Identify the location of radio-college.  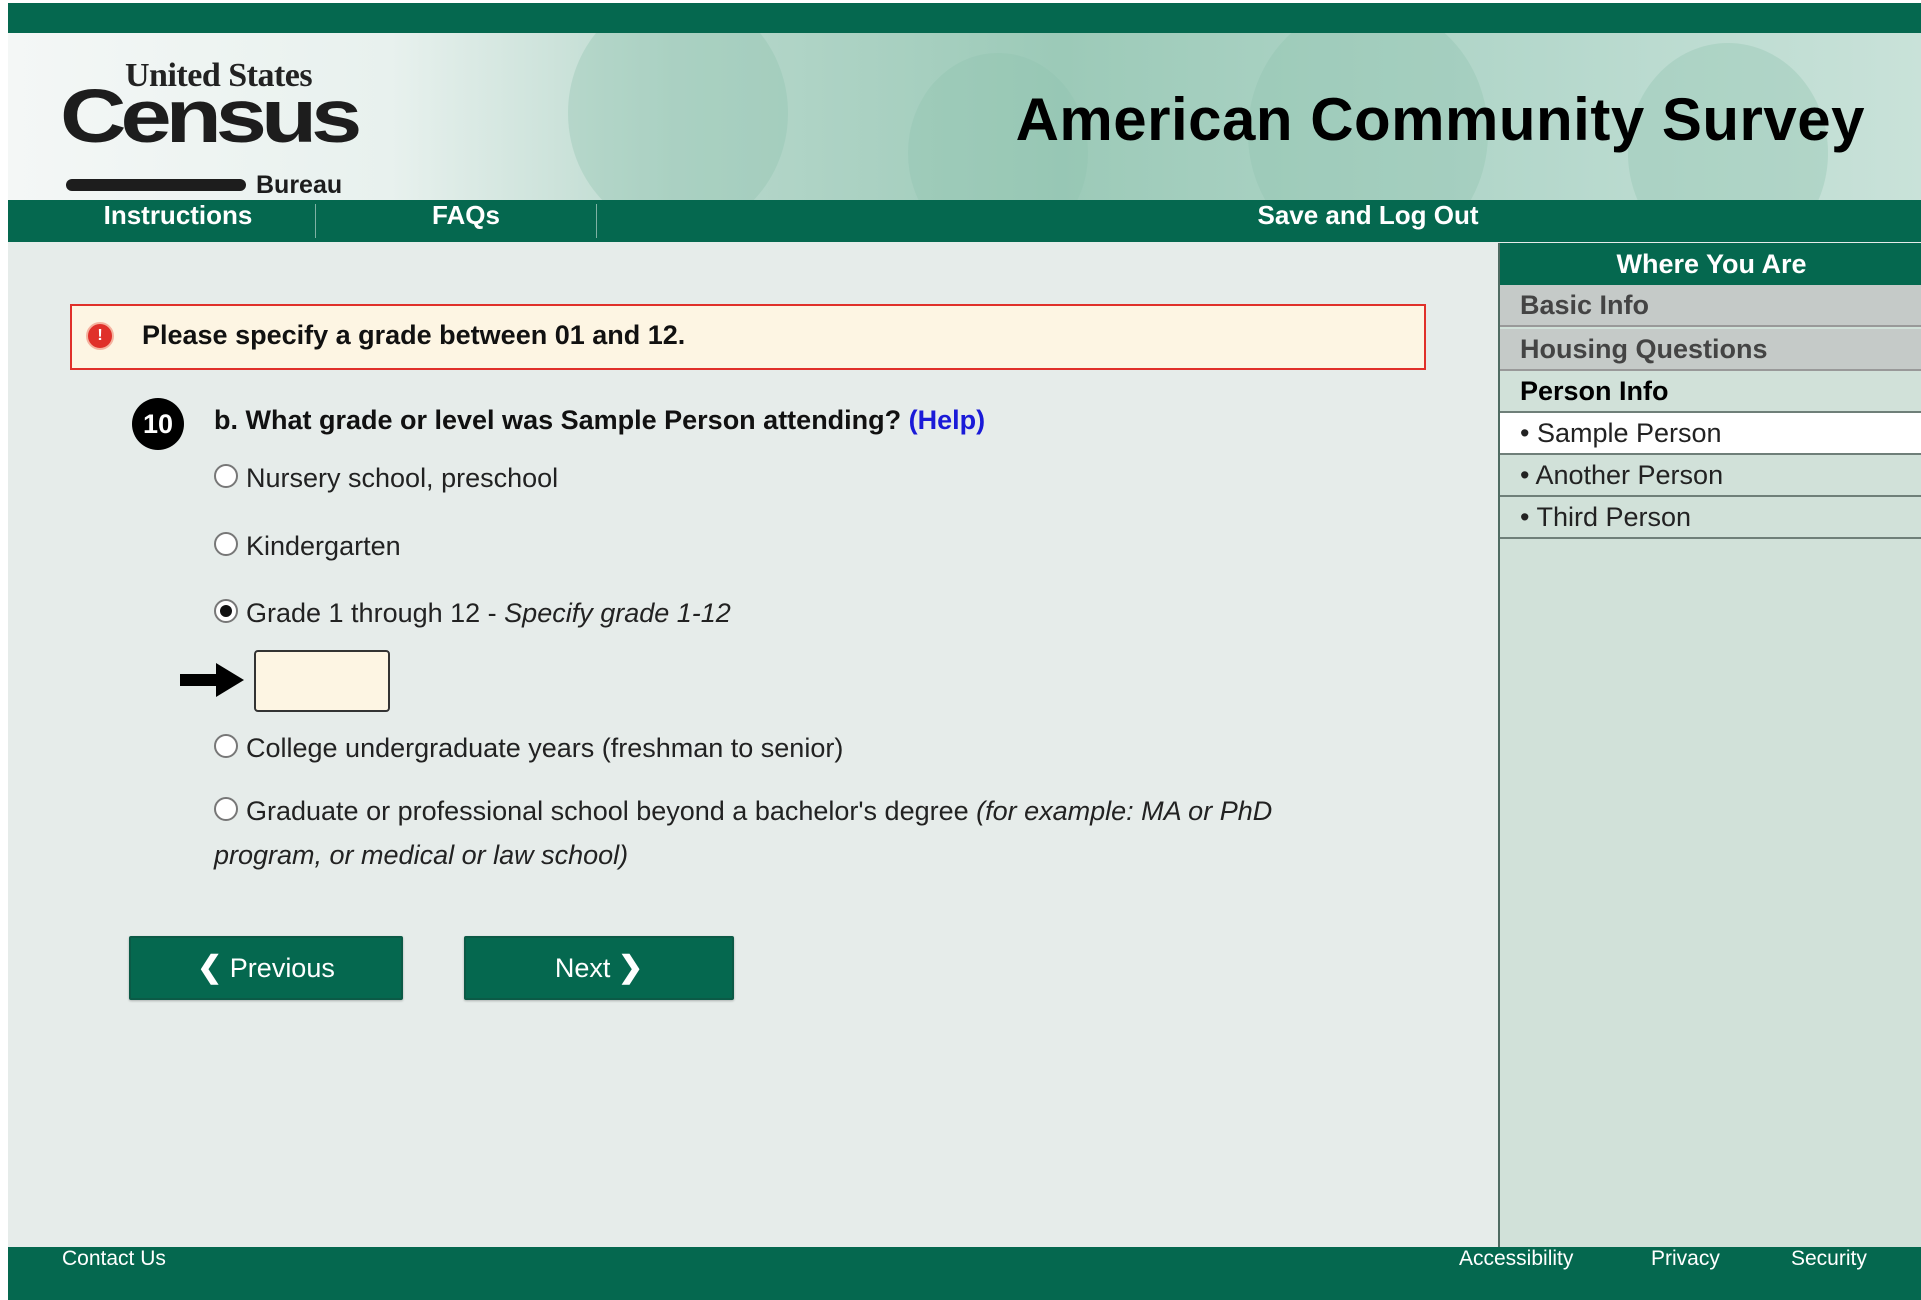
(226, 746).